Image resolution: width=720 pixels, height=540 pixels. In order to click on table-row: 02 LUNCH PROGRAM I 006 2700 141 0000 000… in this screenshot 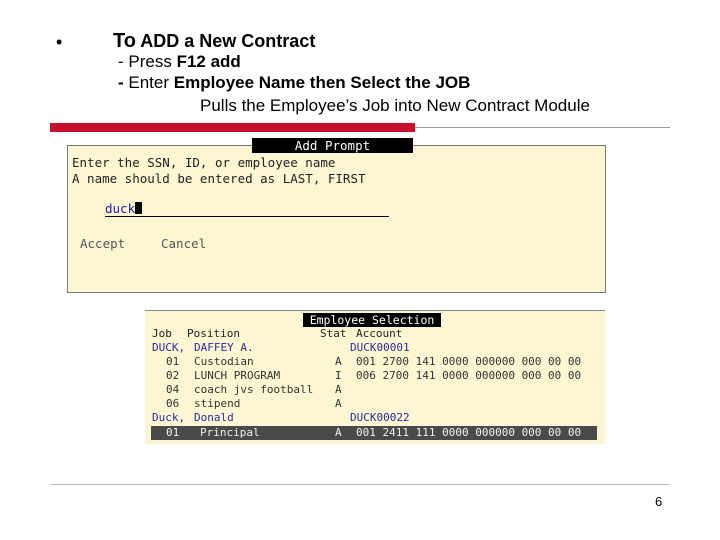, I will do `click(374, 376)`.